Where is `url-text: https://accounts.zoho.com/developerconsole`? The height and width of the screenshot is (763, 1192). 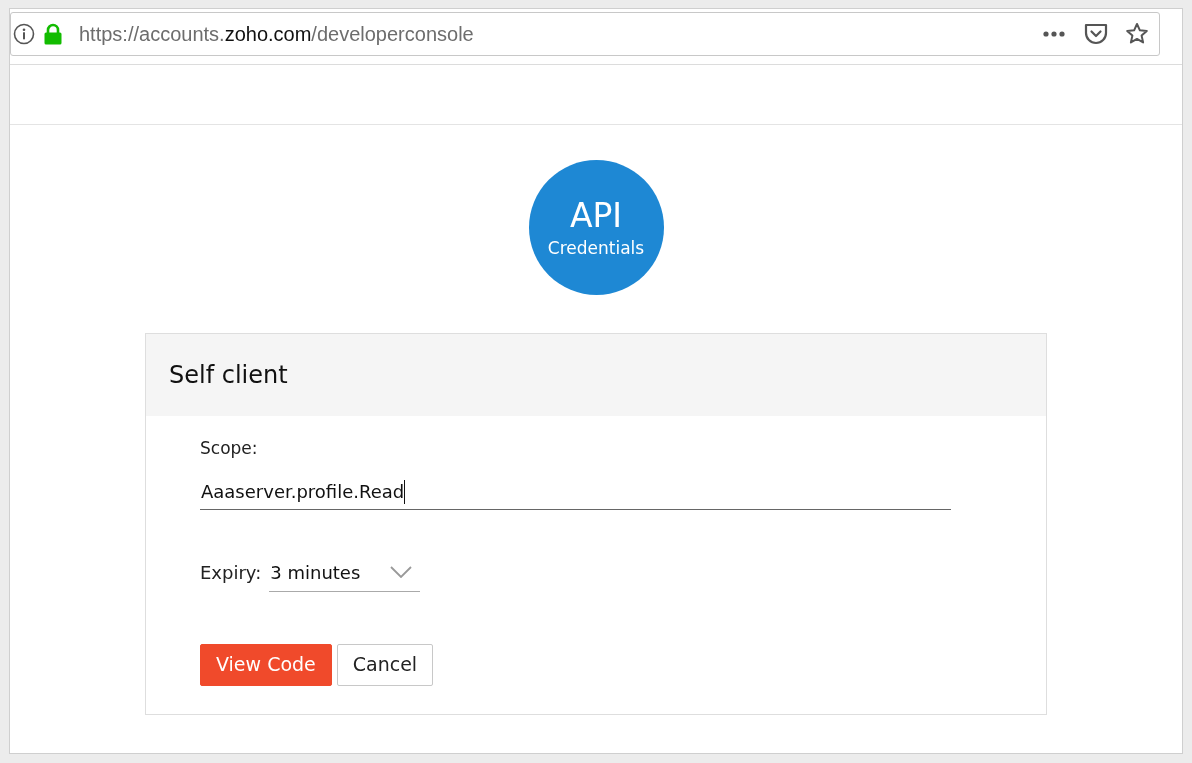 url-text: https://accounts.zoho.com/developerconsole is located at coordinates (276, 34).